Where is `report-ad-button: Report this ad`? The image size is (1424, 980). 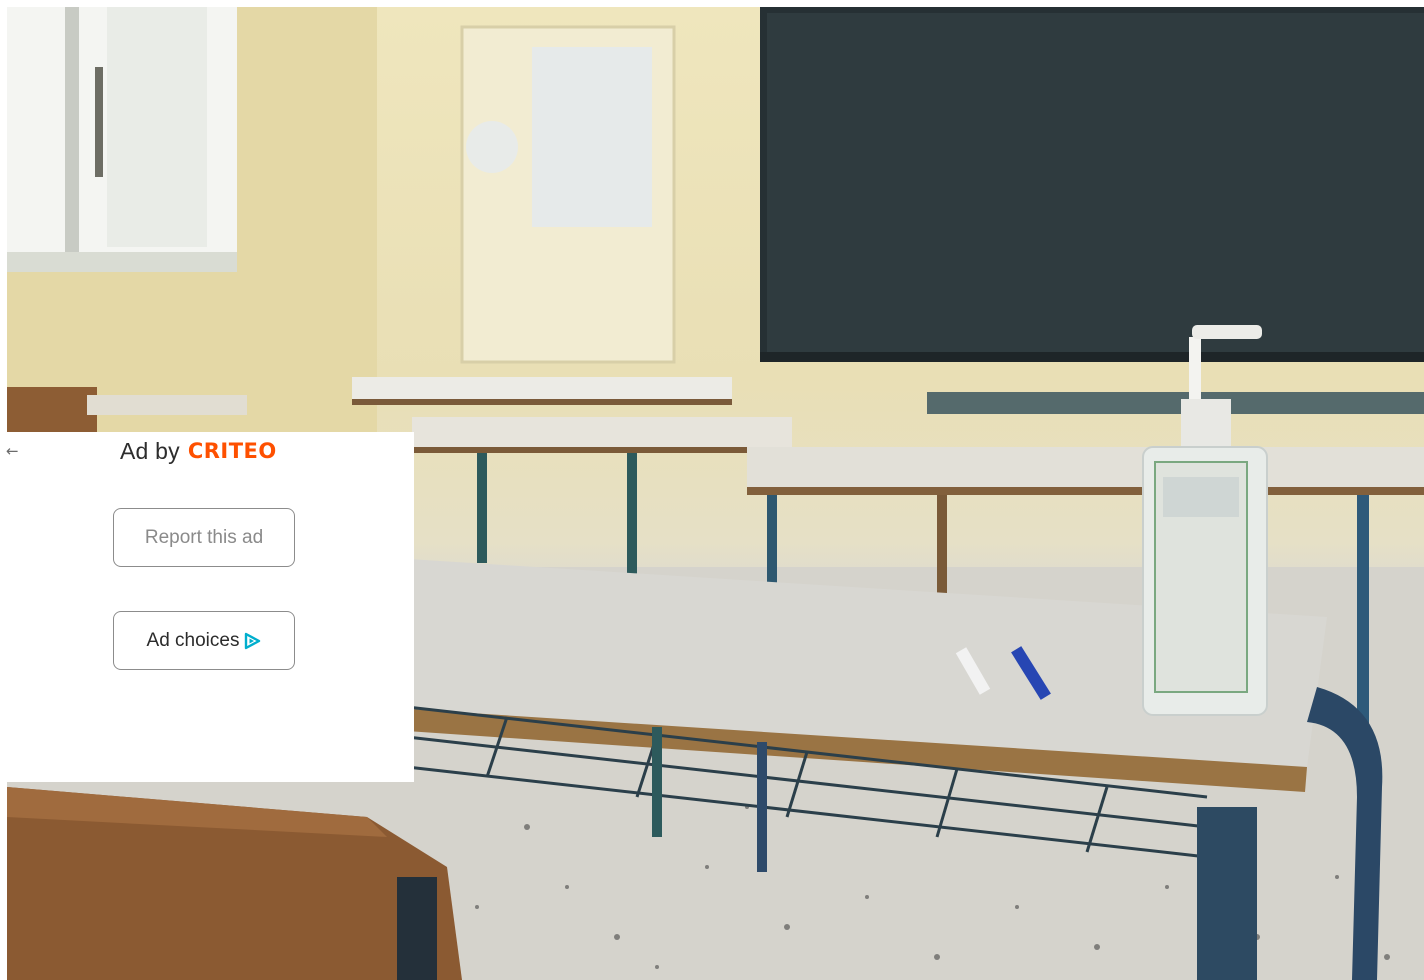
report-ad-button: Report this ad is located at coordinates (204, 537).